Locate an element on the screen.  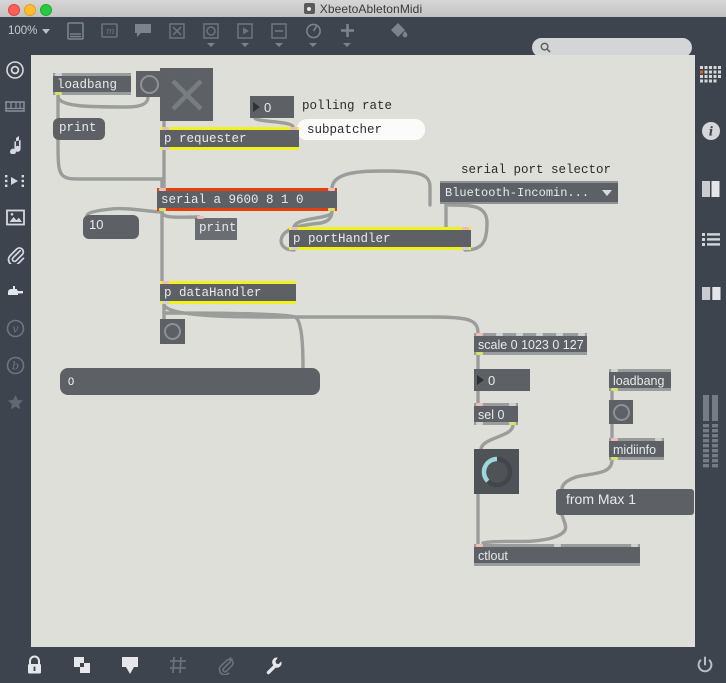
object-midiinfo: midiinfo is located at coordinates (636, 449).